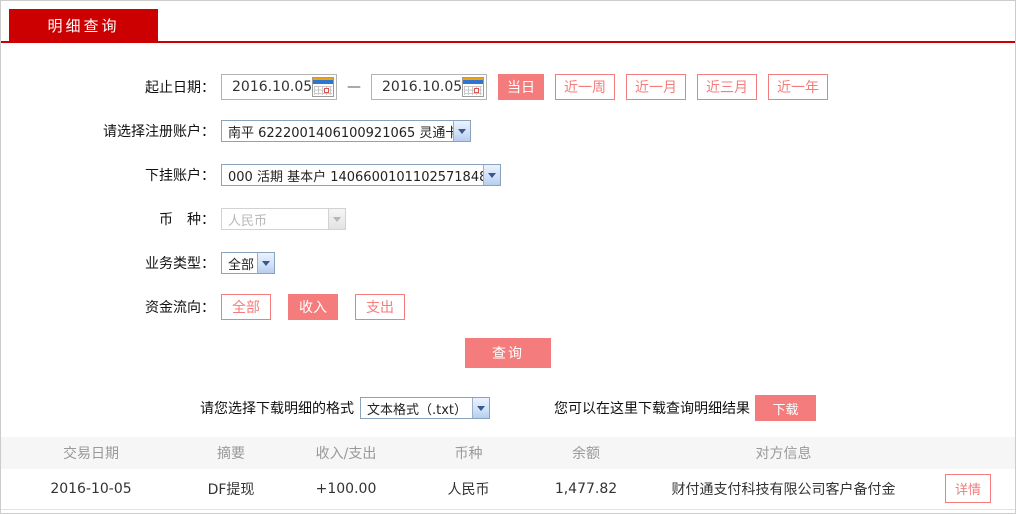  What do you see at coordinates (783, 489) in the screenshot?
I see `cell-counterparty: 财付通支付科技有限公司客户备付金` at bounding box center [783, 489].